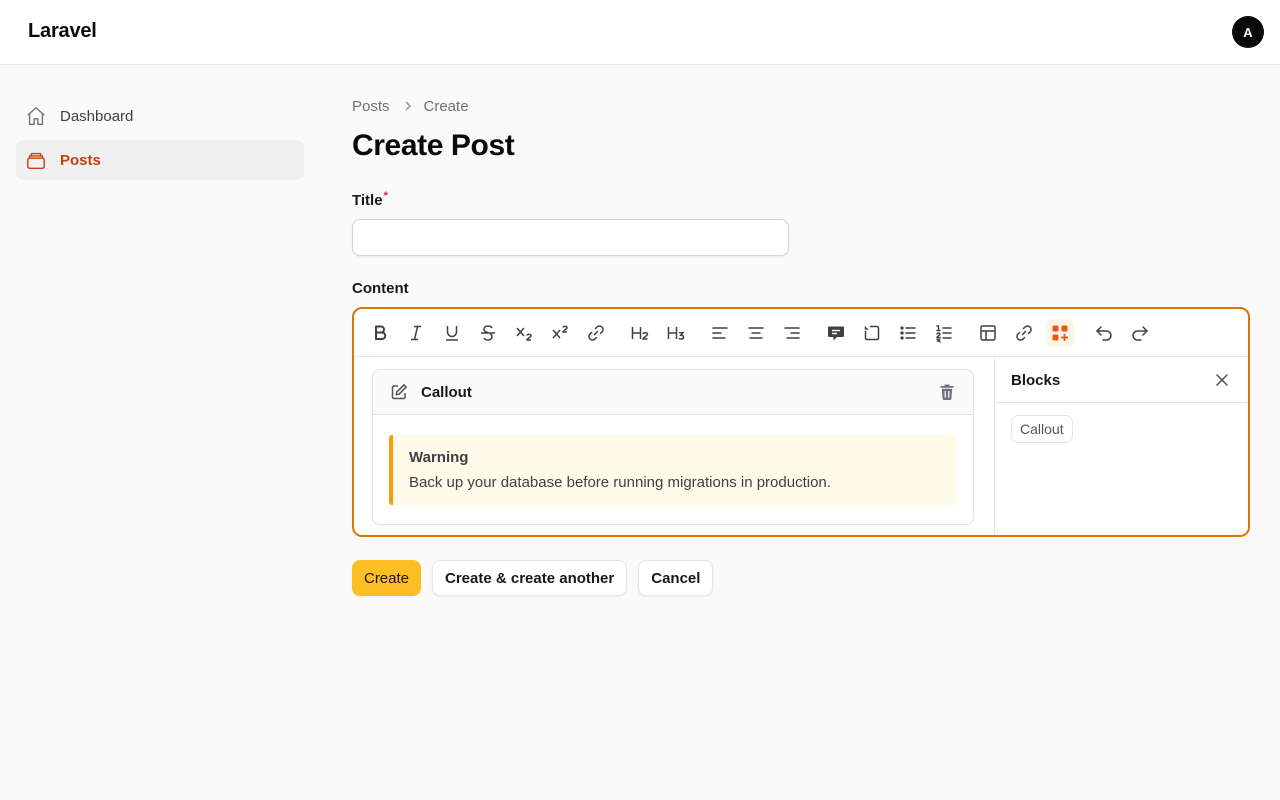  What do you see at coordinates (1121, 446) in the screenshot?
I see `blocks-panel: Blocks Callout` at bounding box center [1121, 446].